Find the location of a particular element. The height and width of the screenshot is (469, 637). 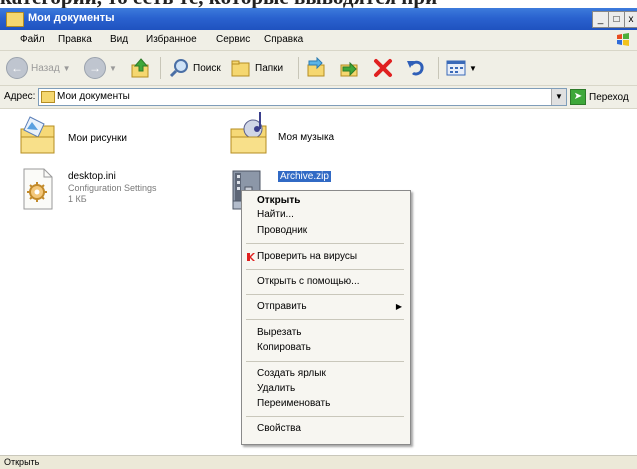

status-bar: Открыть is located at coordinates (318, 462).